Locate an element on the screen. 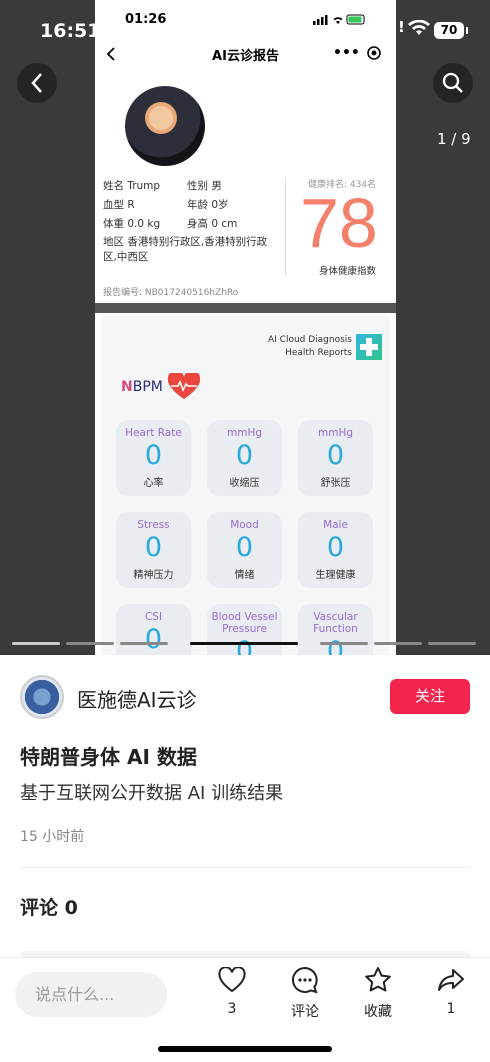  share-count: 1 is located at coordinates (451, 1009).